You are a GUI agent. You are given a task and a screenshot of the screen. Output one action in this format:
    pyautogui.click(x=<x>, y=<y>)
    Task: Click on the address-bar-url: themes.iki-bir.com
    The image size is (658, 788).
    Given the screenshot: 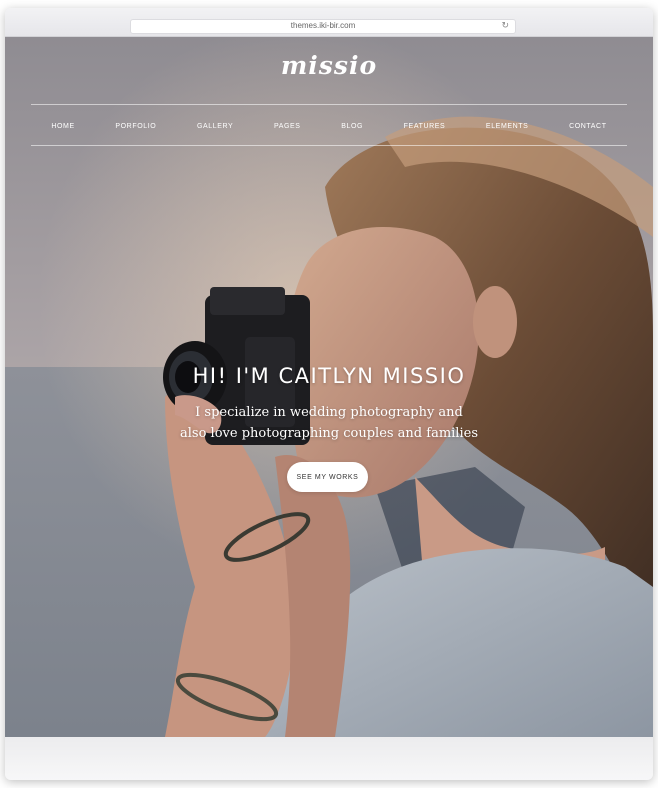 What is the action you would take?
    pyautogui.click(x=323, y=25)
    